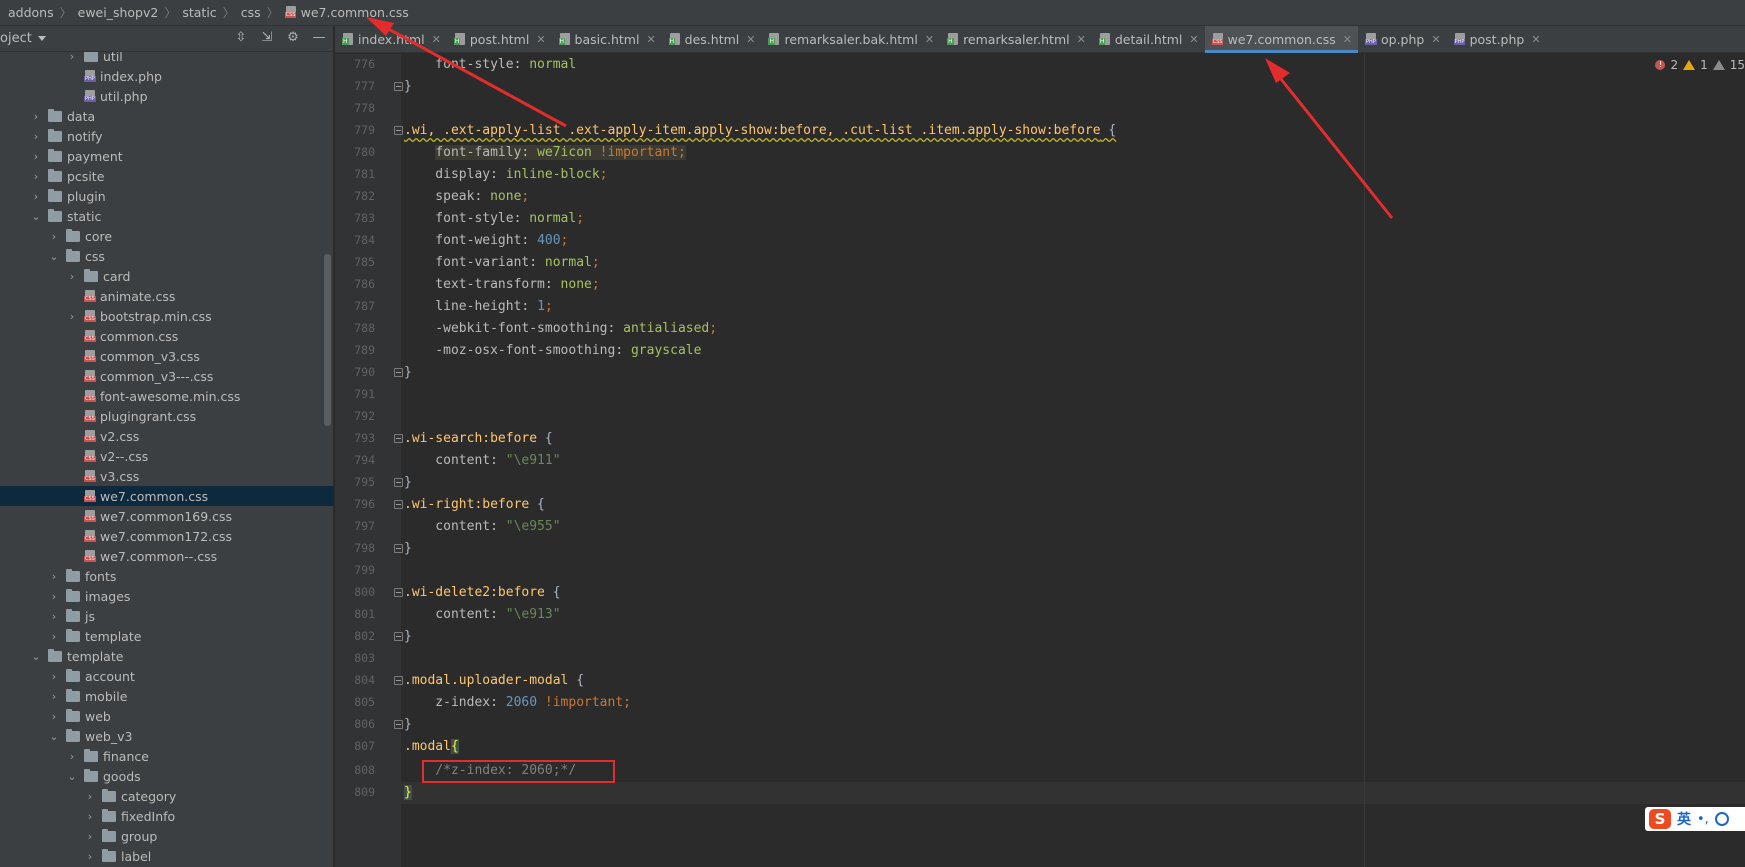 The width and height of the screenshot is (1745, 867). I want to click on gear-icon: ⚙, so click(293, 38).